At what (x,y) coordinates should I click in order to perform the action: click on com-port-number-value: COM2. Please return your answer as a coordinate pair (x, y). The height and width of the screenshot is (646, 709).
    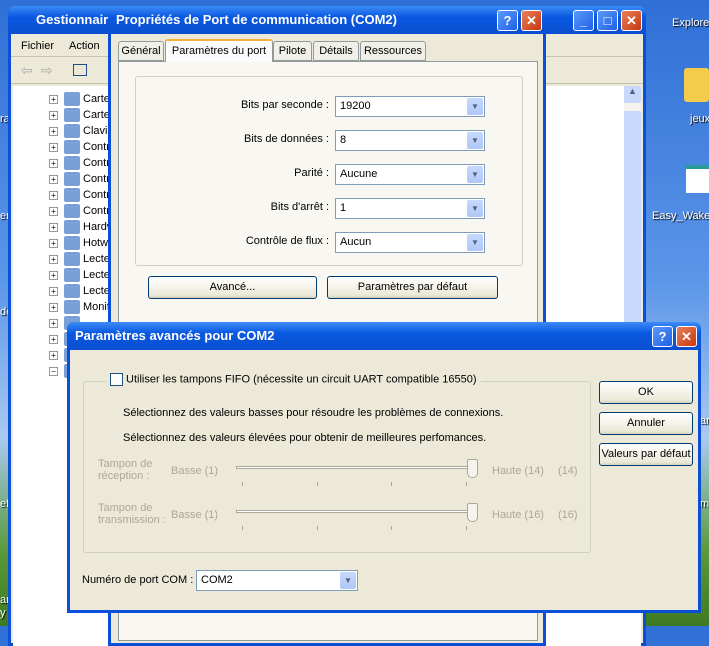
    Looking at the image, I should click on (217, 580).